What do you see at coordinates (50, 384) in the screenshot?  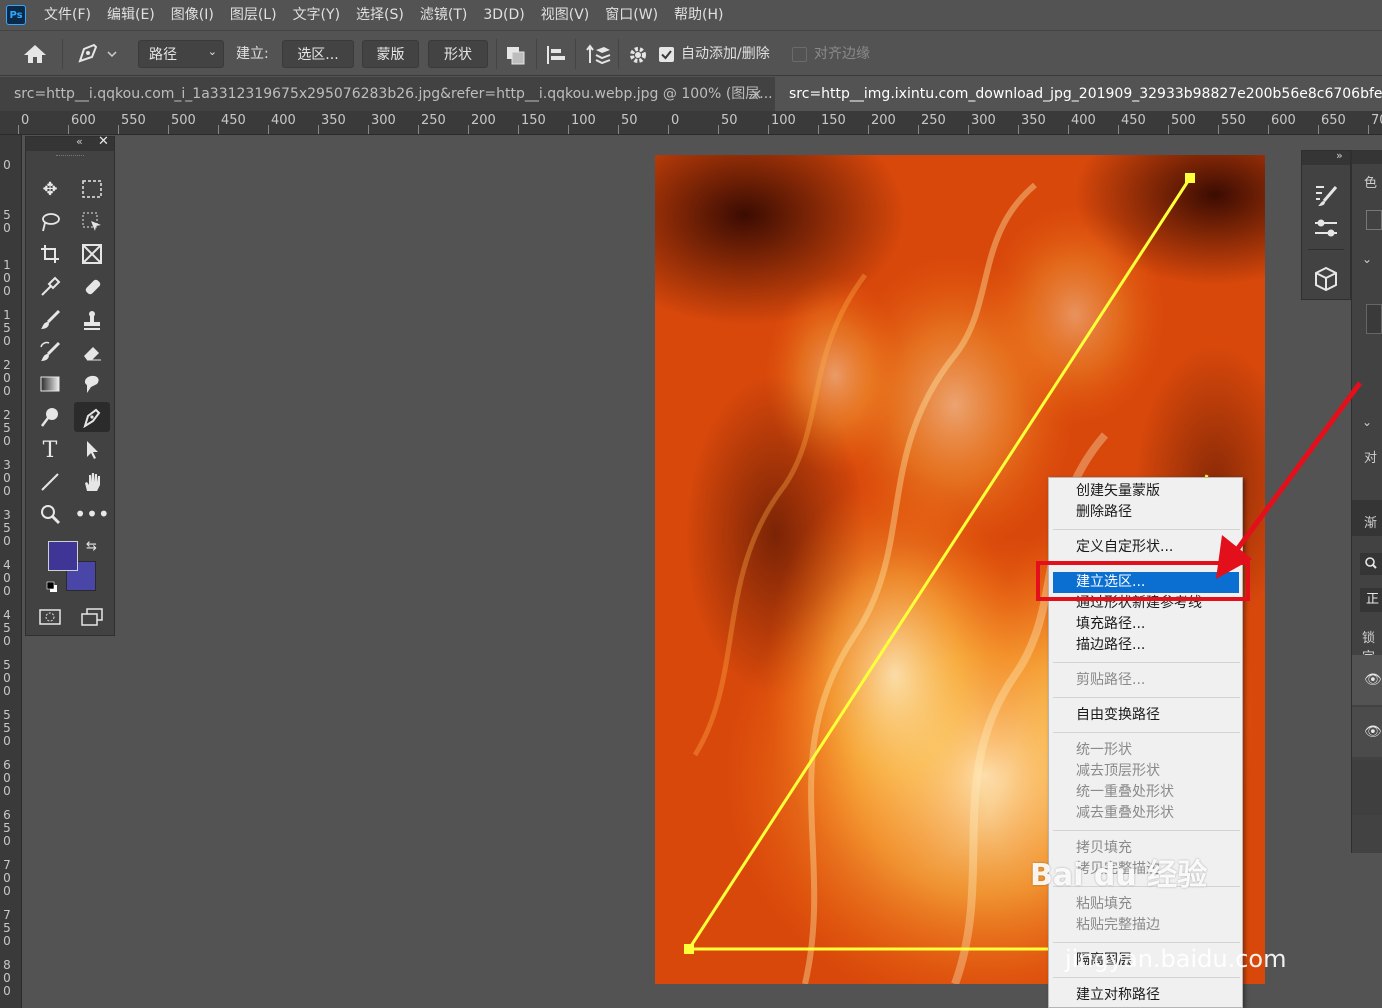 I see `gradient-tool-icon` at bounding box center [50, 384].